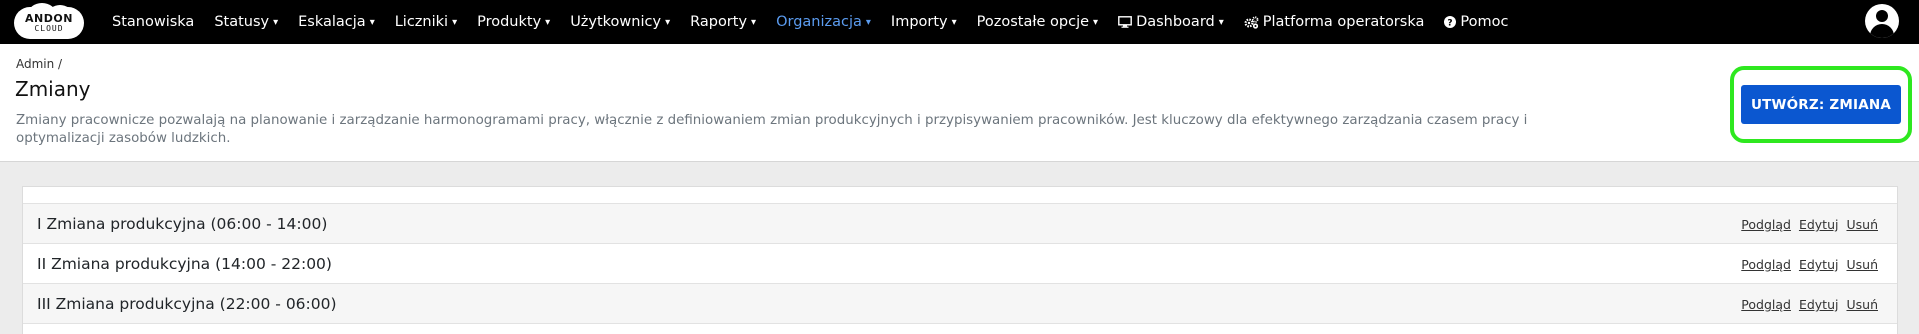 The image size is (1919, 334). What do you see at coordinates (184, 263) in the screenshot?
I see `shift-name: II Zmiana produkcyjna (14:00 - 22:00)` at bounding box center [184, 263].